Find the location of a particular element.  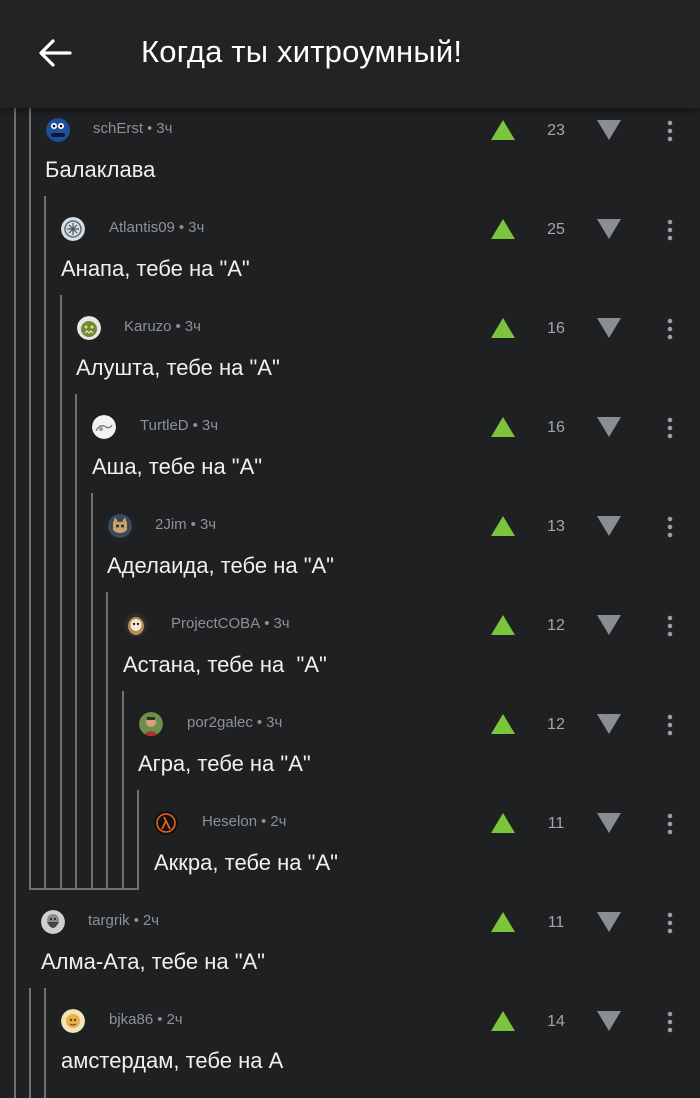

comment: por2galec • 3ч 12 Агра, тебе на "А" is located at coordinates (350, 751).